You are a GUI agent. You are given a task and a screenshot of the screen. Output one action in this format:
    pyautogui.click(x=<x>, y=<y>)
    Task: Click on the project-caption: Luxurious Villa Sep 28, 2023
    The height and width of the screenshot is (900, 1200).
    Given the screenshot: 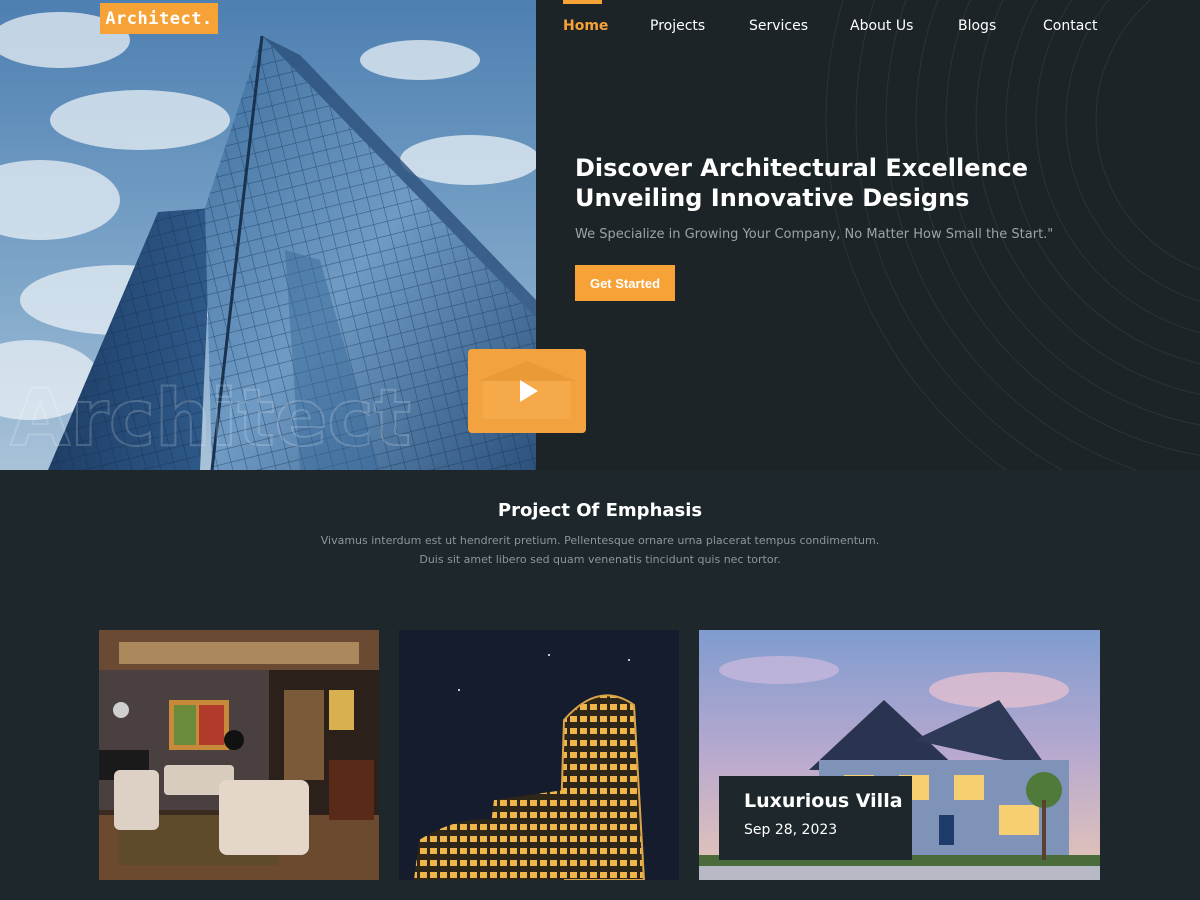 What is the action you would take?
    pyautogui.click(x=815, y=818)
    